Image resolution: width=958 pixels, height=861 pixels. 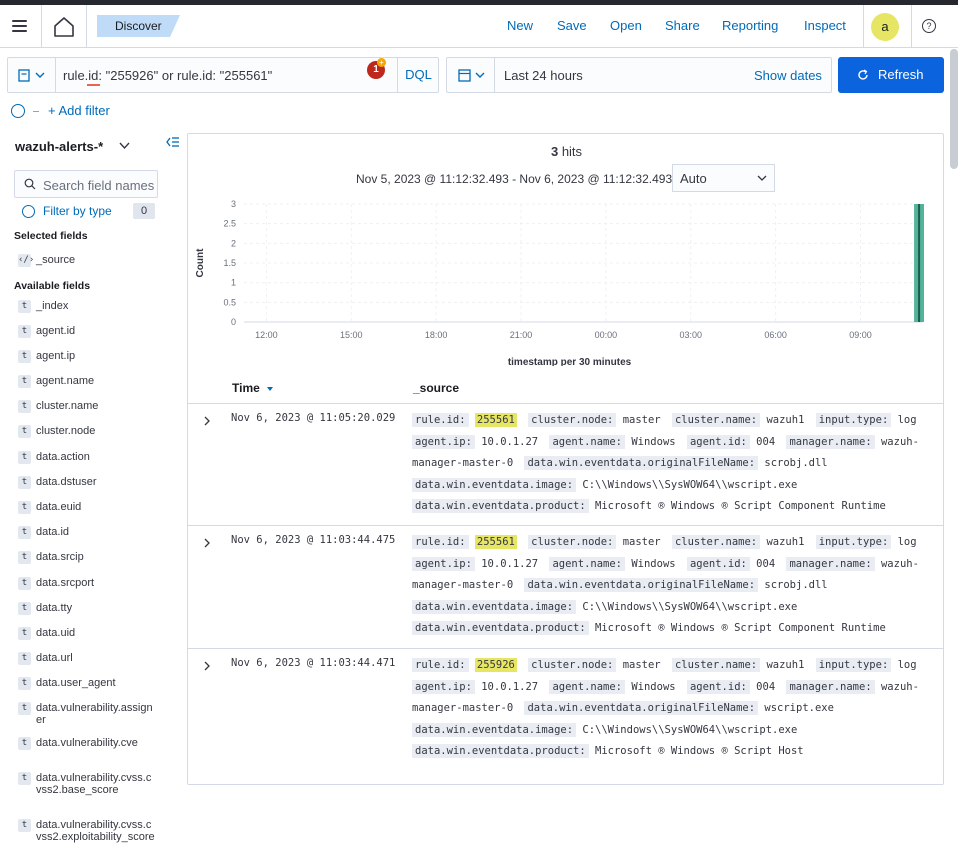 I want to click on quick-menu-button, so click(x=471, y=75).